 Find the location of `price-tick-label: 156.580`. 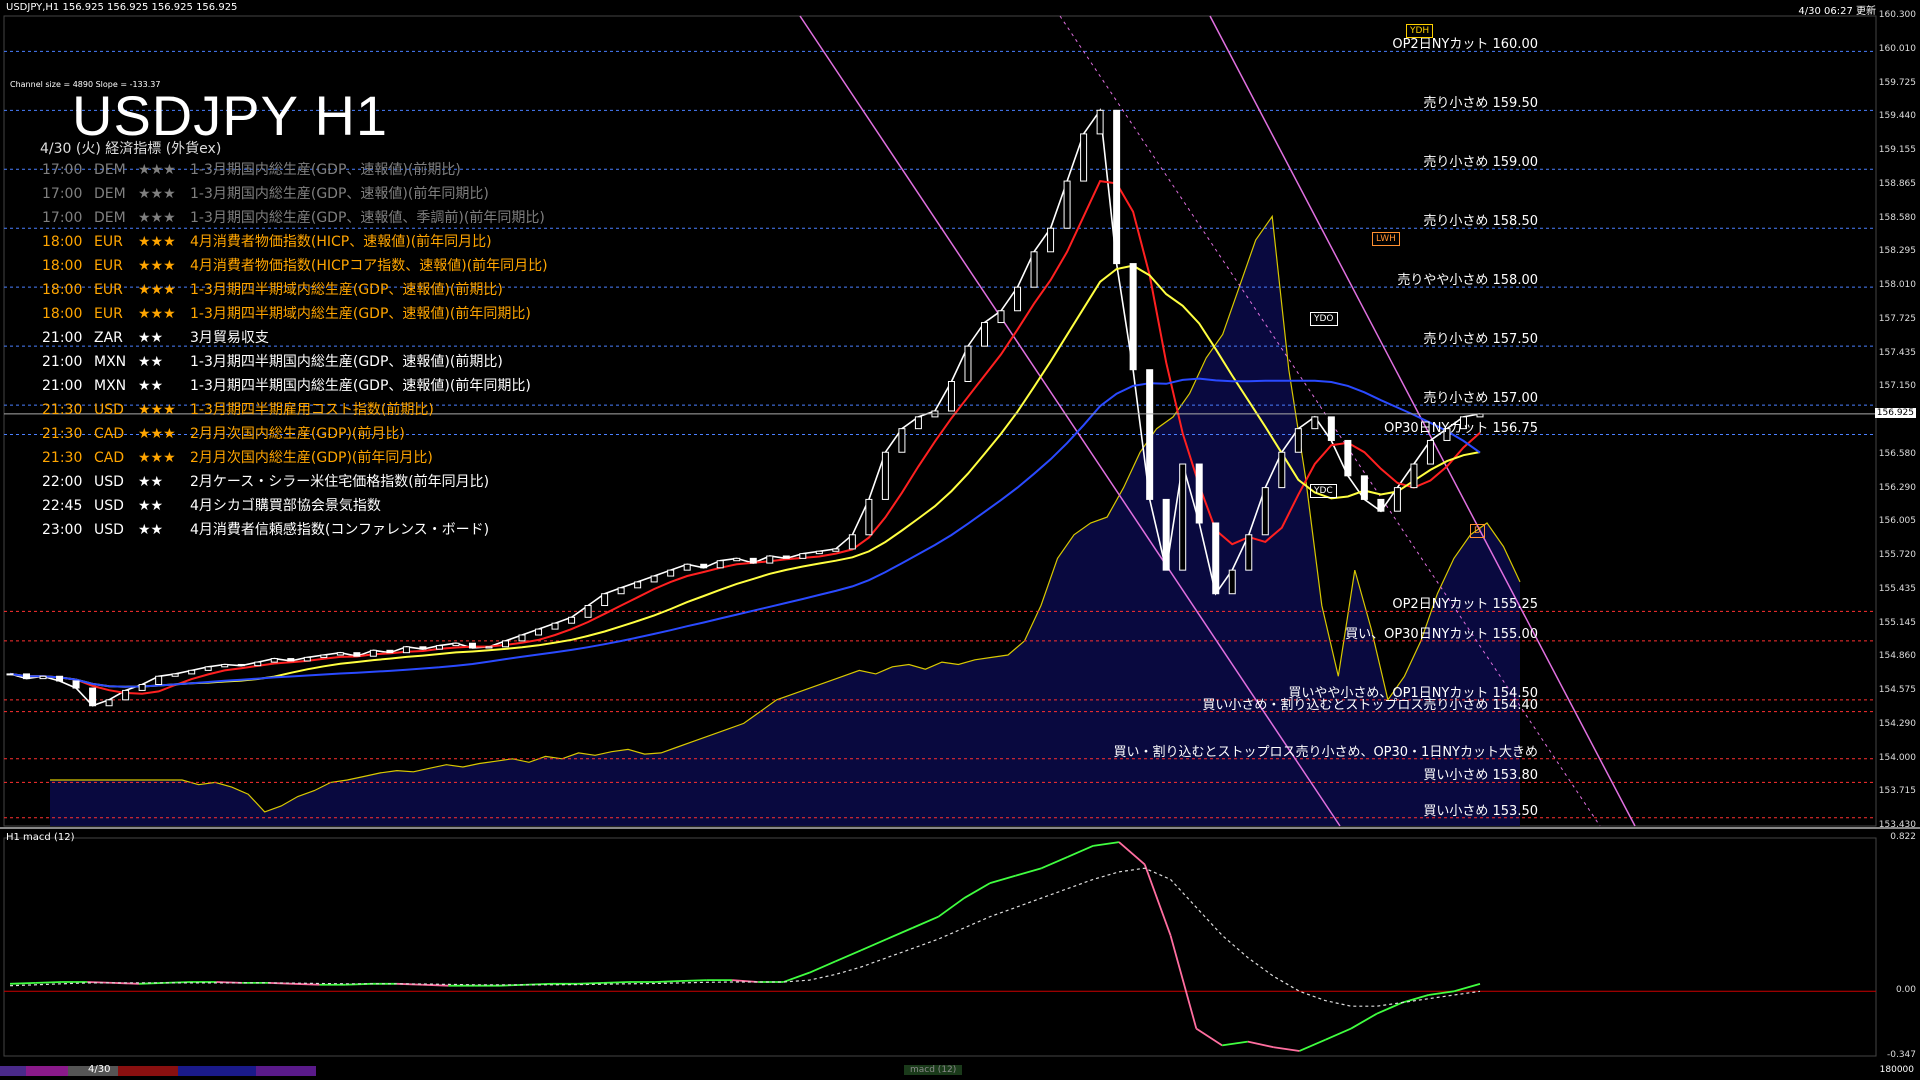

price-tick-label: 156.580 is located at coordinates (1897, 453).